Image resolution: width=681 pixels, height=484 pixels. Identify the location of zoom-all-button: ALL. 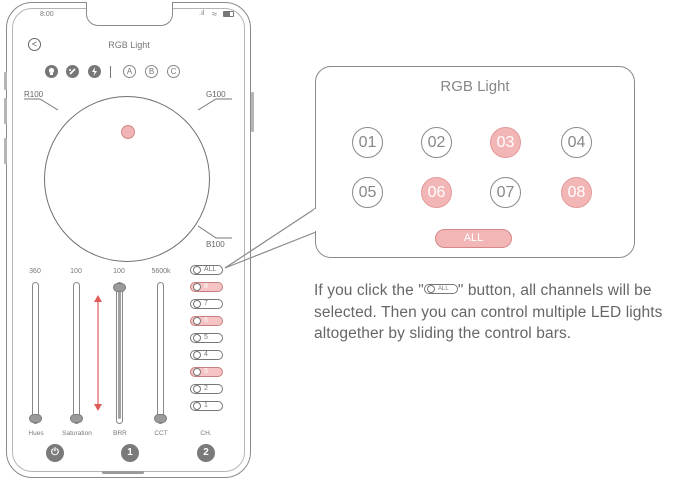
(473, 238).